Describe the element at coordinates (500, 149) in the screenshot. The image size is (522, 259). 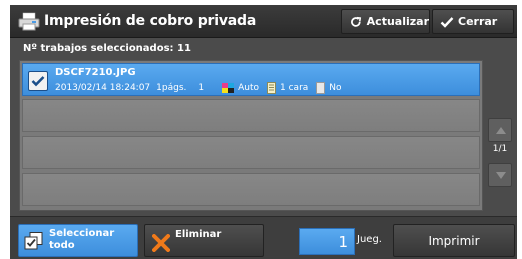
I see `page-indicator: 1/1` at that location.